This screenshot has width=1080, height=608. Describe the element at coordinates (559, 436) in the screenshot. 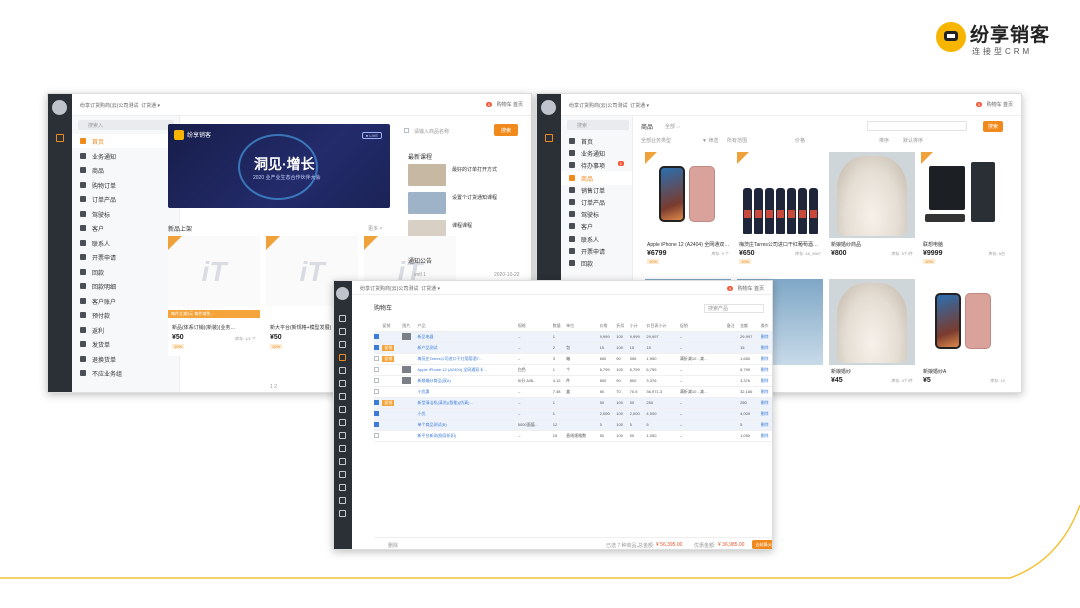

I see `cell-qty: 15` at that location.